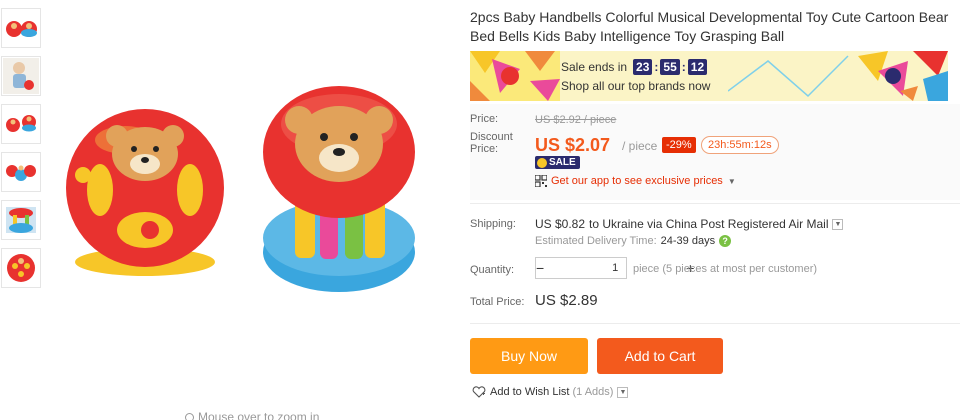 Image resolution: width=960 pixels, height=420 pixels. I want to click on help-icon: ?, so click(725, 241).